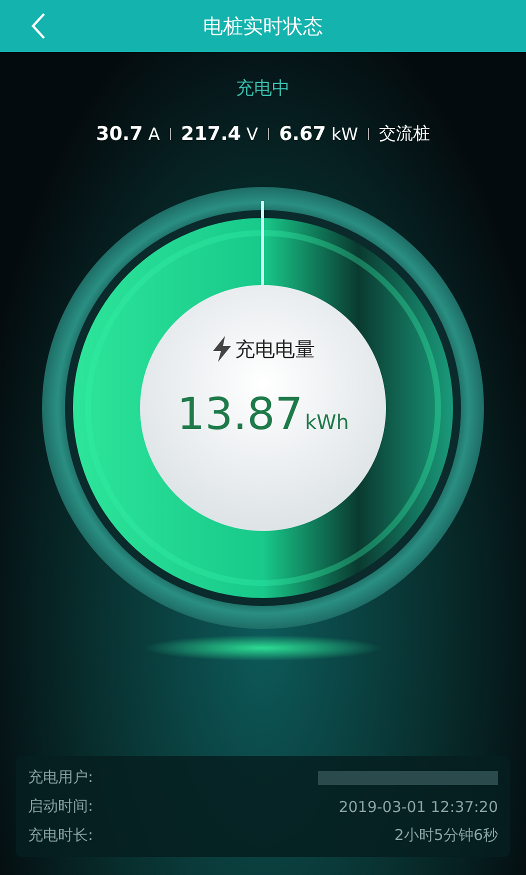 The height and width of the screenshot is (875, 526). What do you see at coordinates (318, 133) in the screenshot?
I see `stat-value: 6.67 kW` at bounding box center [318, 133].